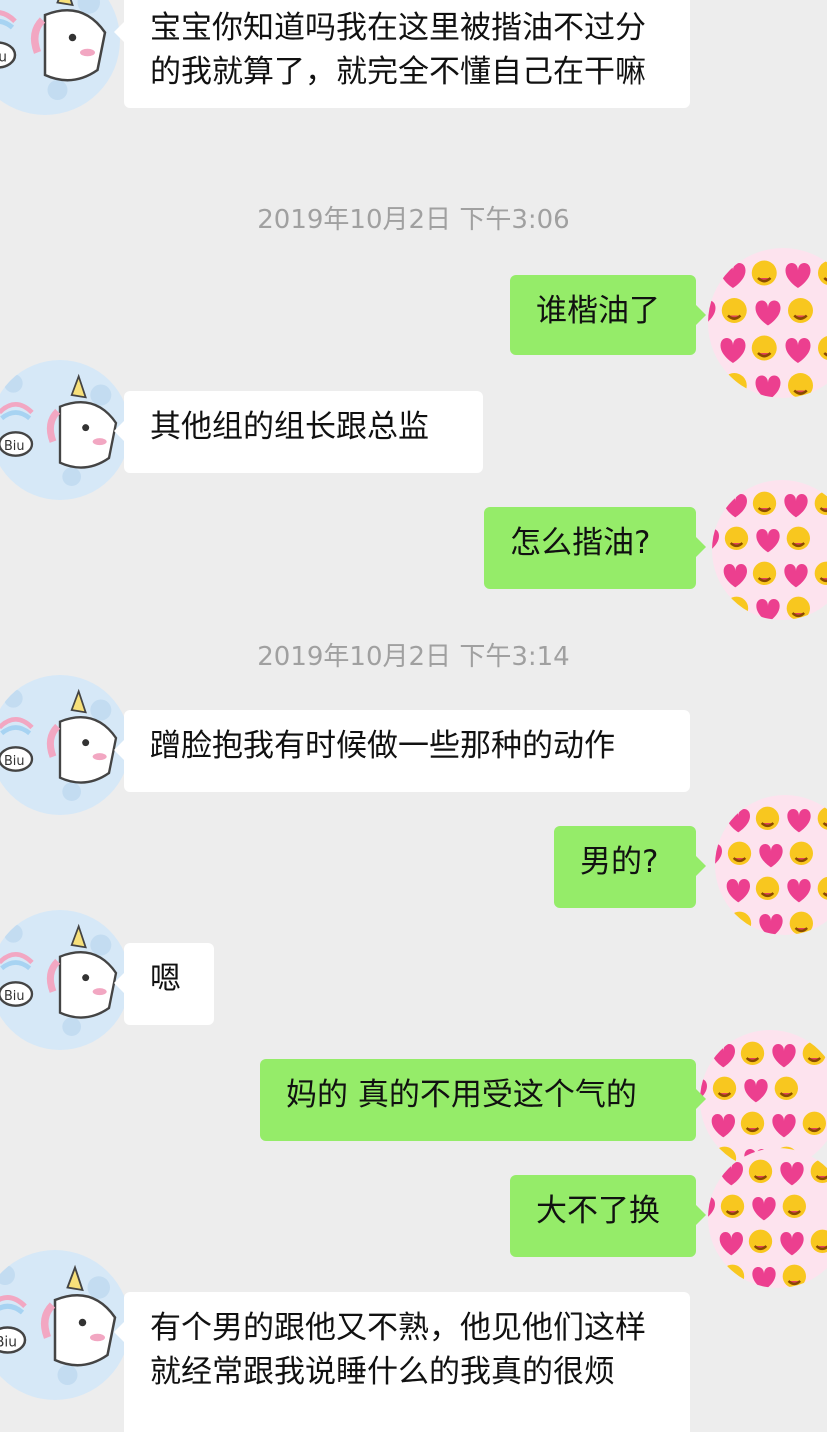 The height and width of the screenshot is (1432, 827). I want to click on message-bubble-outgoing: 谁楷油了, so click(608, 315).